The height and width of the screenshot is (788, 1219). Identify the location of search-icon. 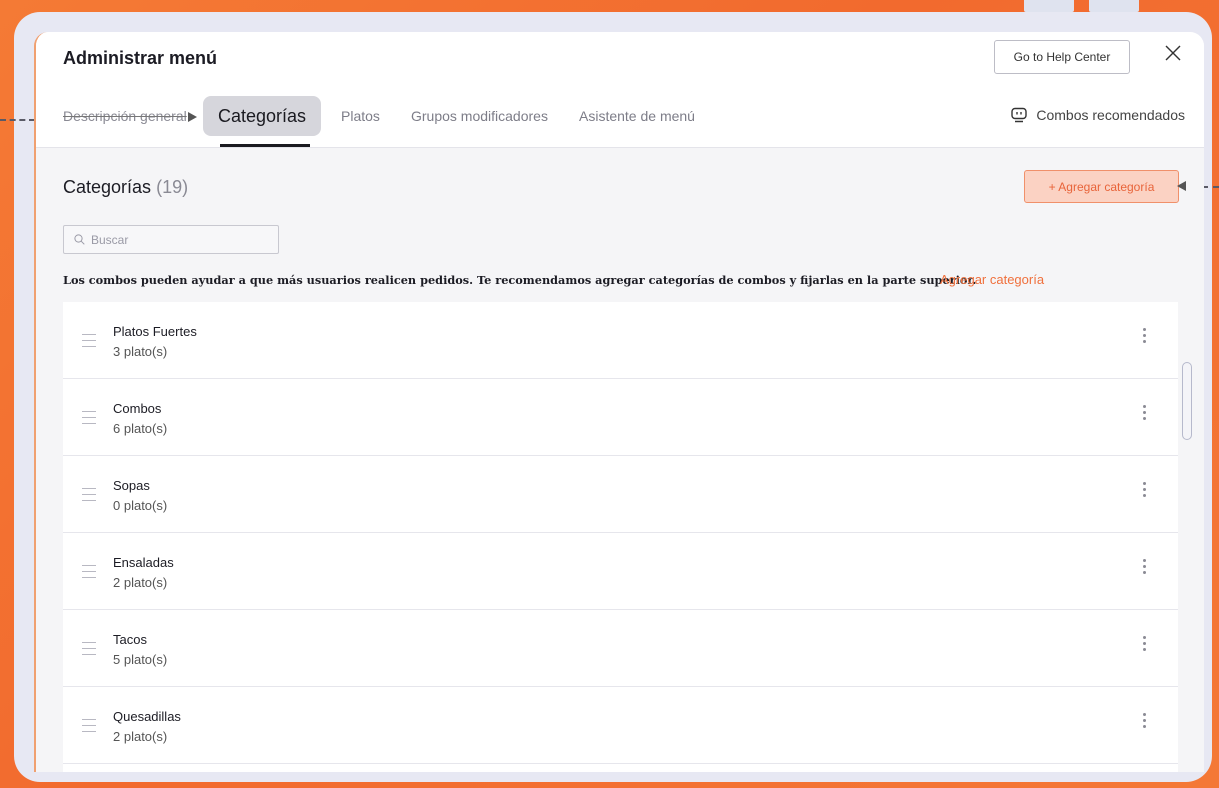
(79, 239).